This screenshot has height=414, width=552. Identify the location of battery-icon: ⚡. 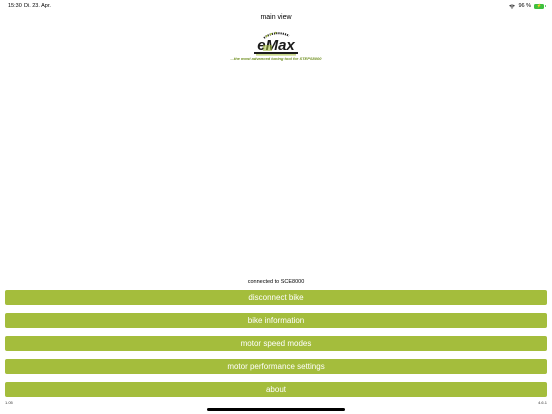
(540, 6).